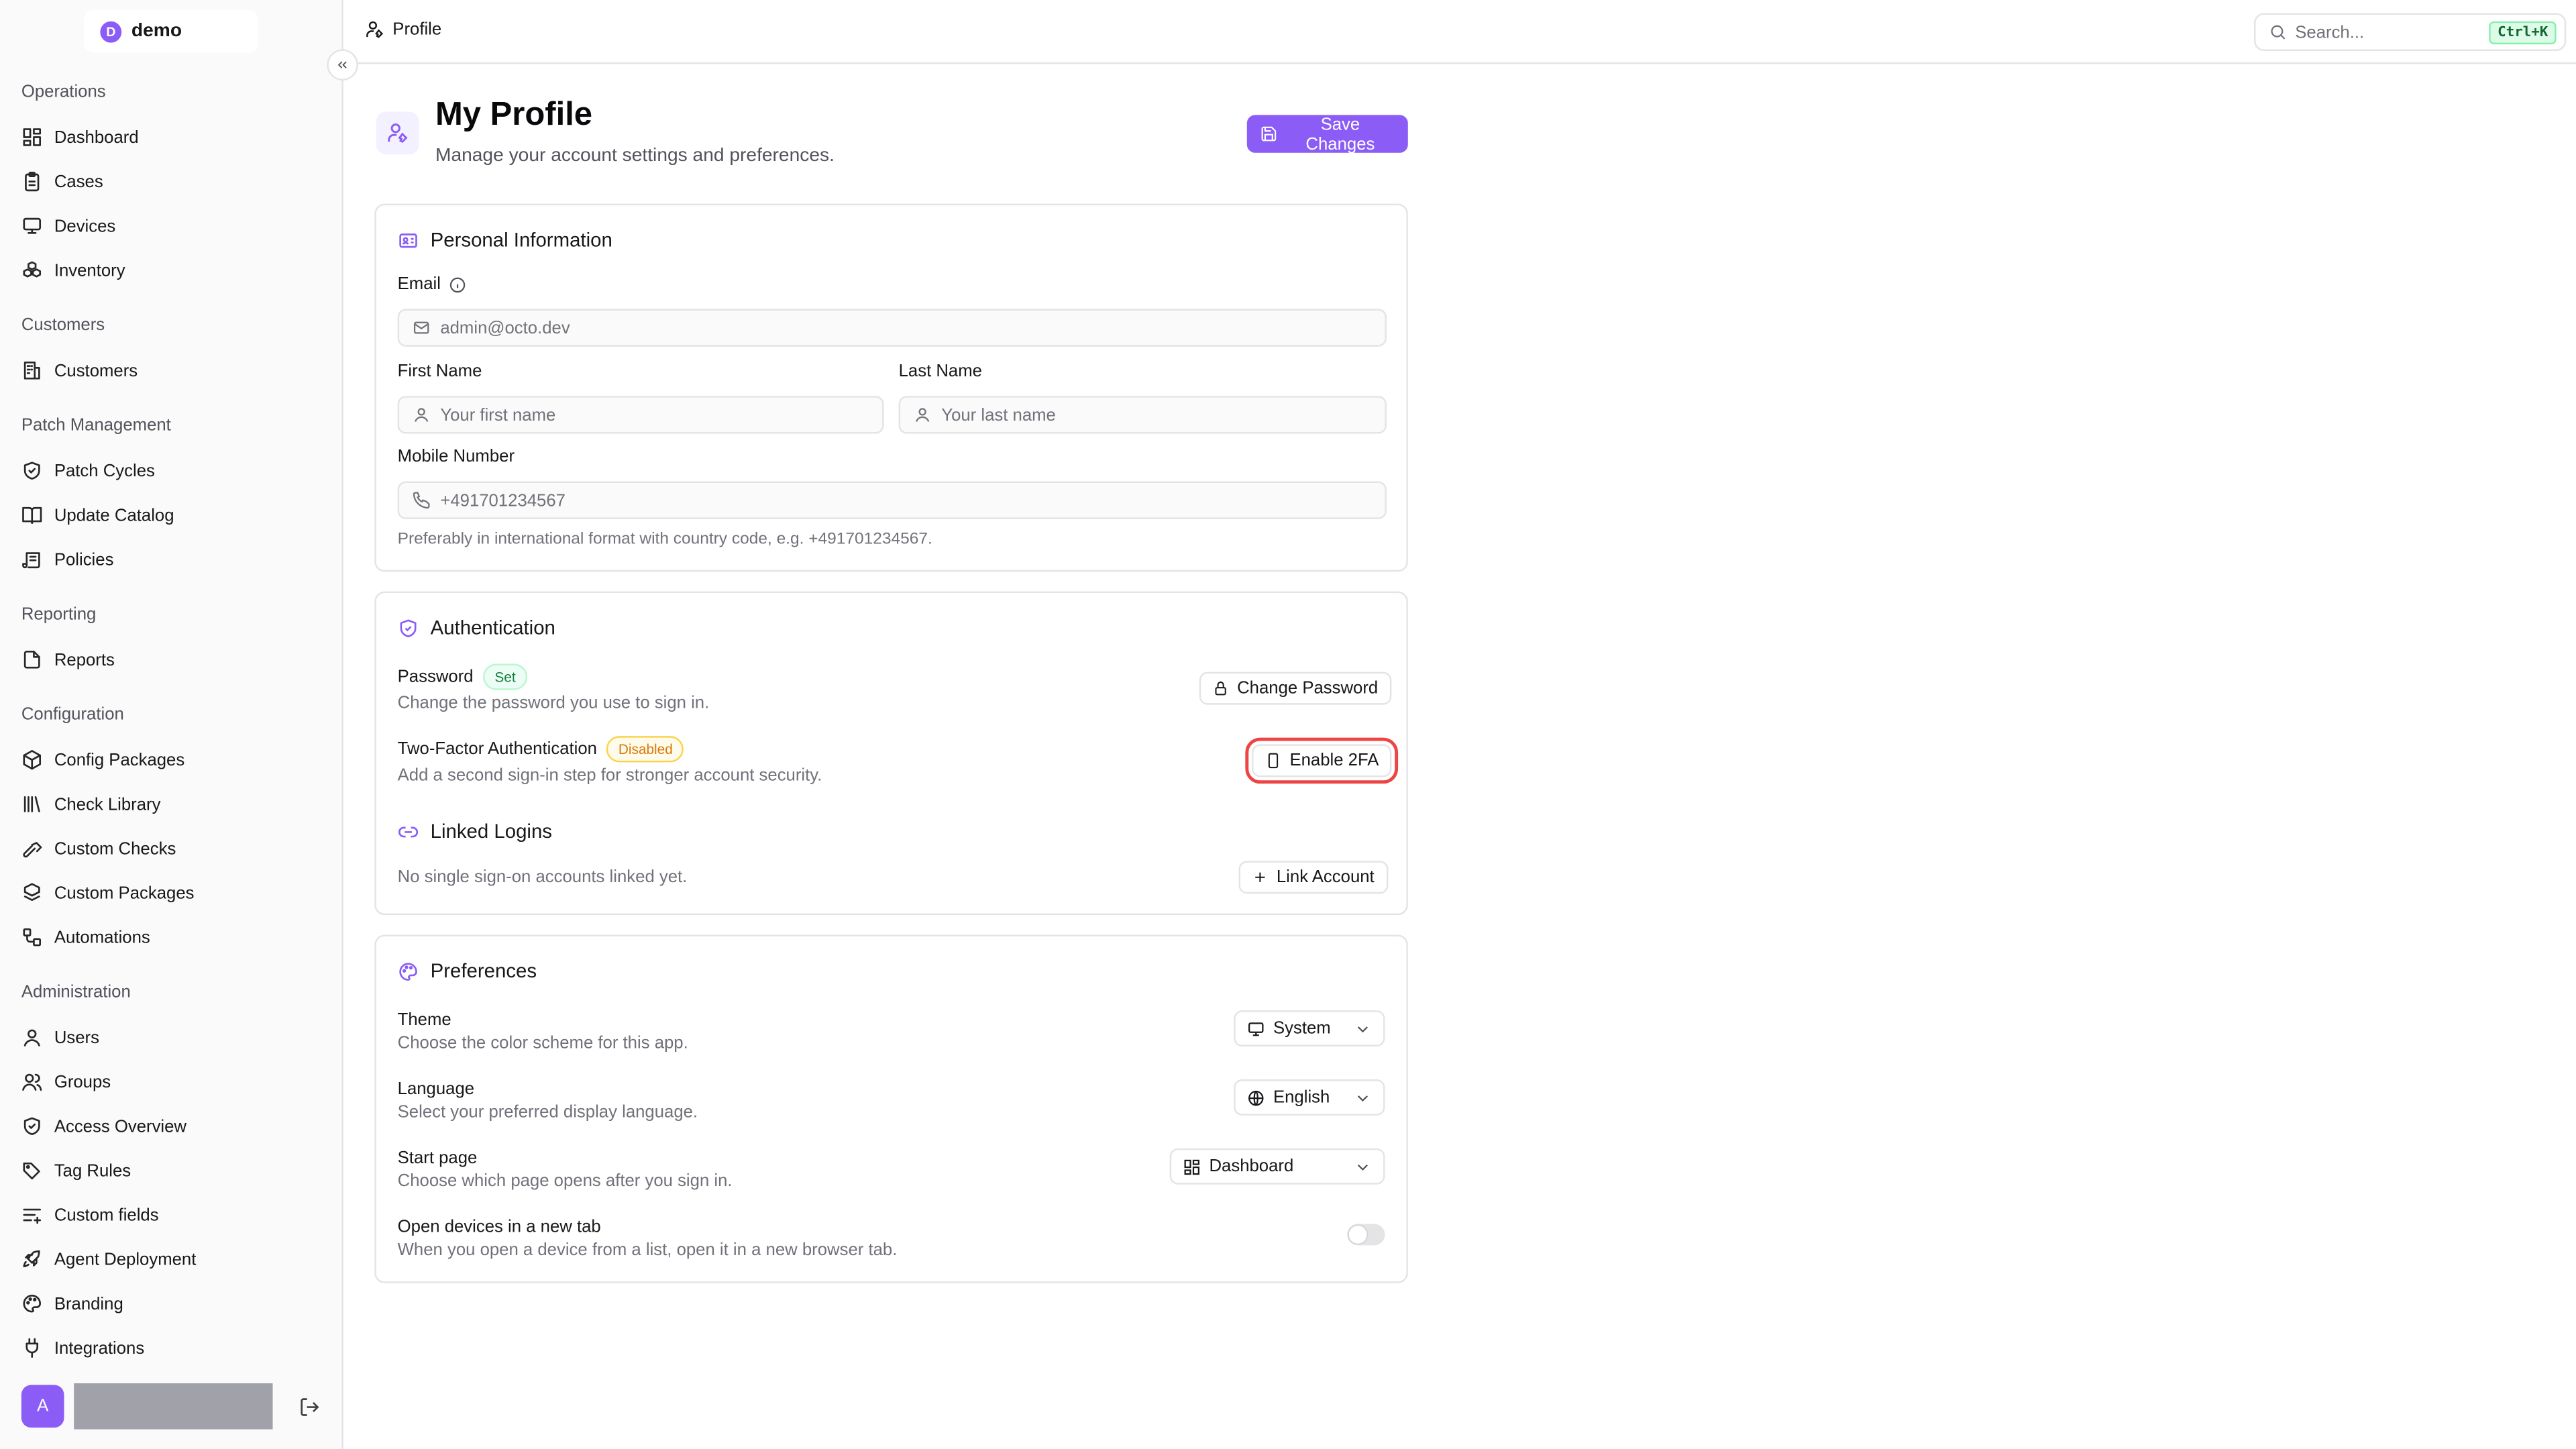 The image size is (2576, 1449). What do you see at coordinates (436, 1089) in the screenshot?
I see `language-label: Language` at bounding box center [436, 1089].